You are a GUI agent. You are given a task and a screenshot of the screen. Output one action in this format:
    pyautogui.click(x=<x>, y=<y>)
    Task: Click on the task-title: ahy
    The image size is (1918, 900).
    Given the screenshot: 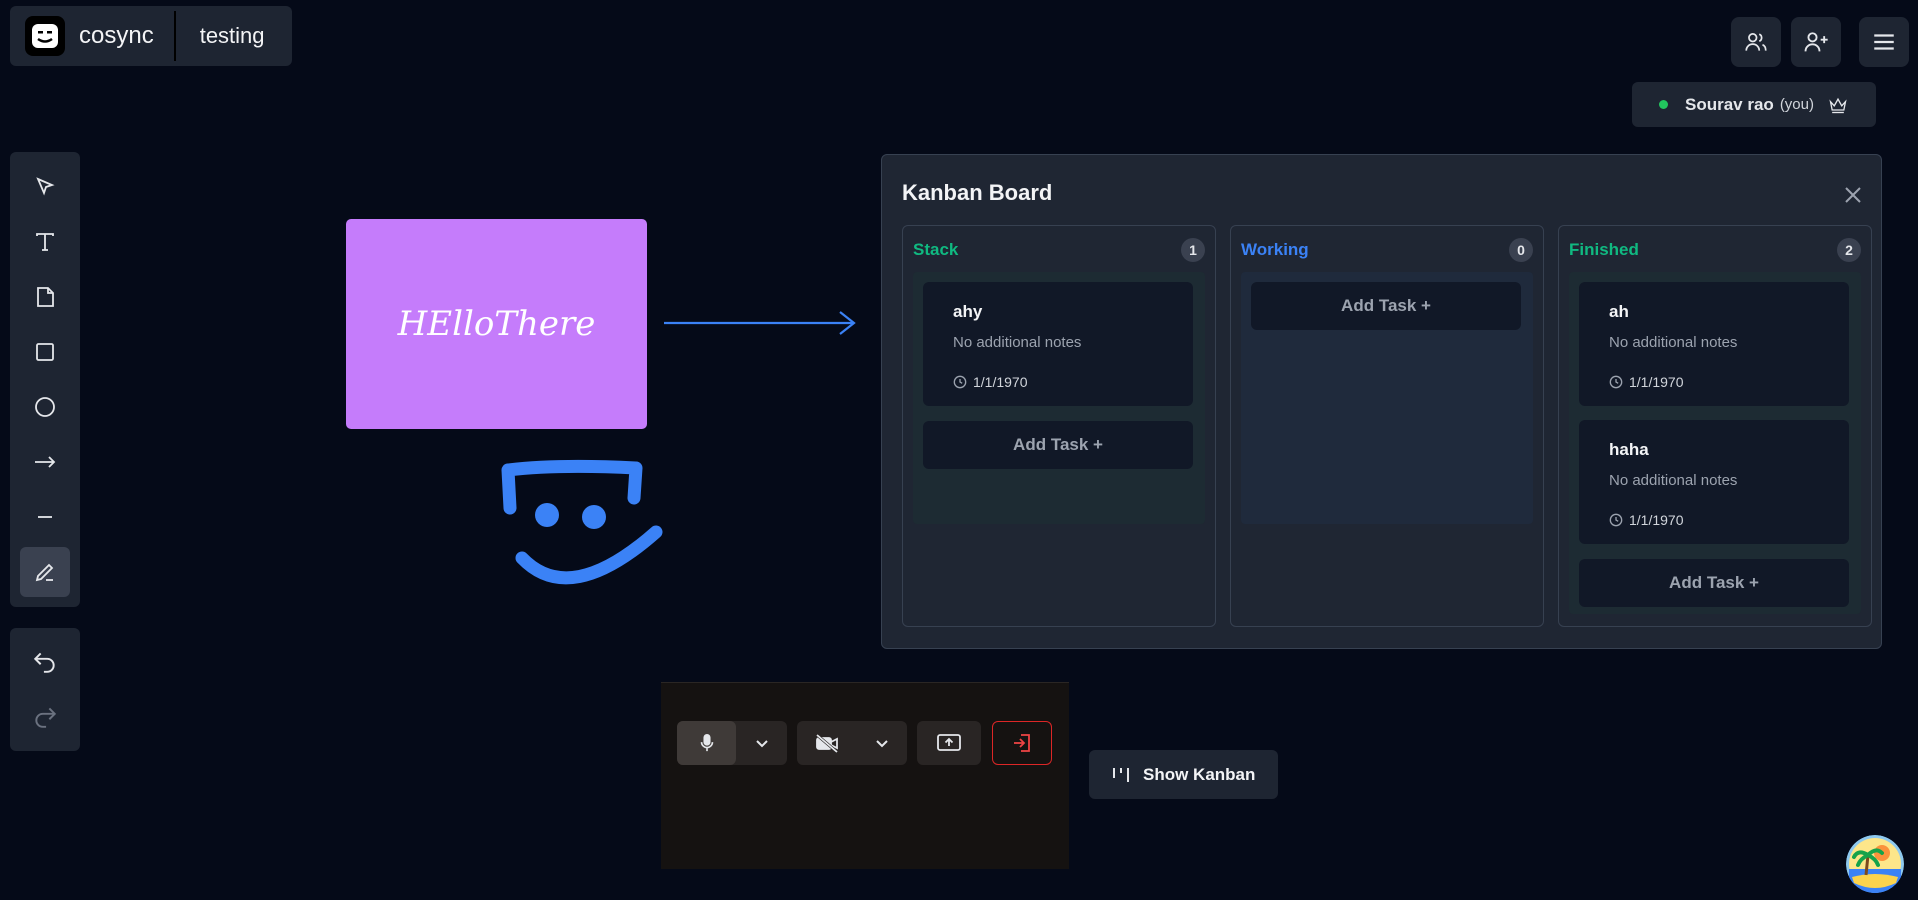 What is the action you would take?
    pyautogui.click(x=968, y=311)
    